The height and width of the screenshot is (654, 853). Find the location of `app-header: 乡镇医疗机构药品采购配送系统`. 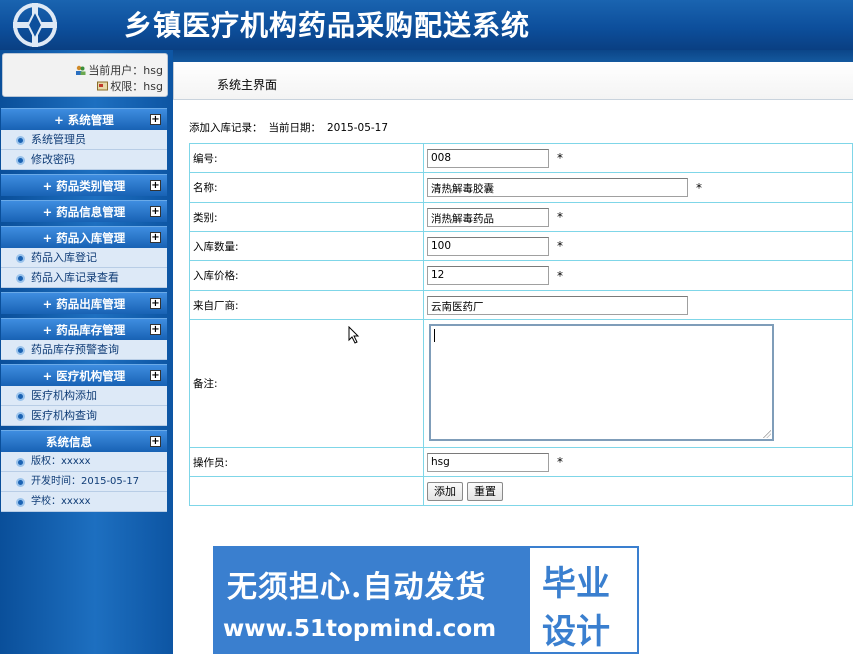

app-header: 乡镇医疗机构药品采购配送系统 is located at coordinates (426, 25).